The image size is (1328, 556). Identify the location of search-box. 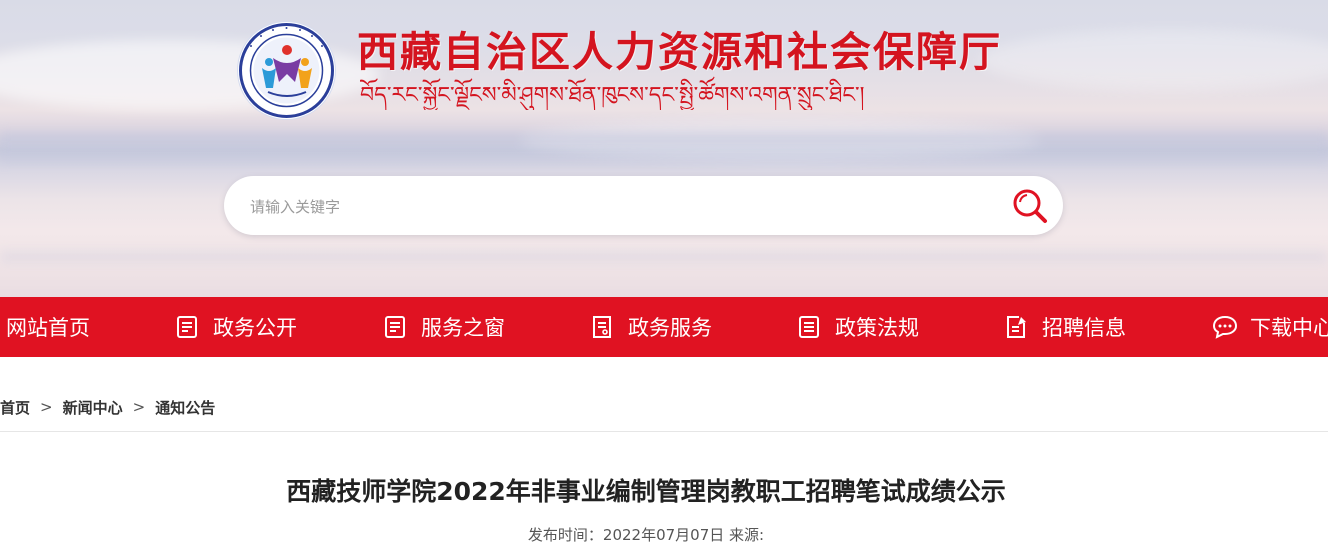
(643, 205).